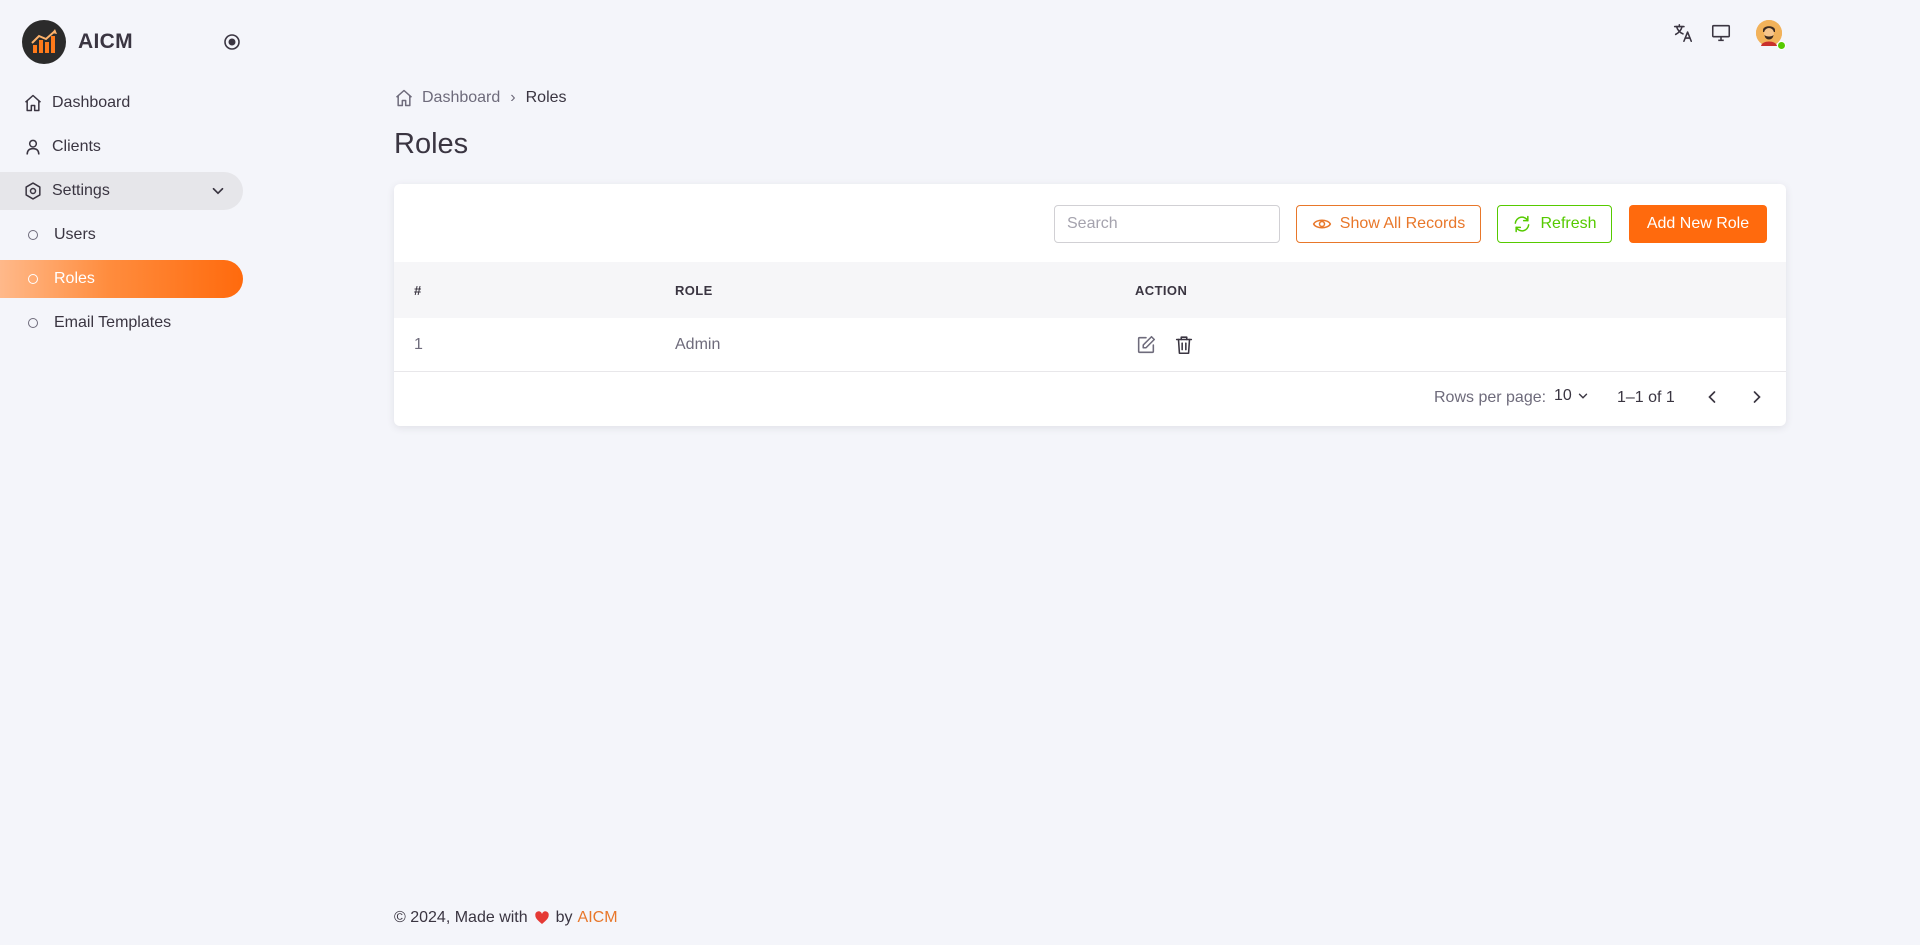  Describe the element at coordinates (1683, 33) in the screenshot. I see `translate-icon` at that location.